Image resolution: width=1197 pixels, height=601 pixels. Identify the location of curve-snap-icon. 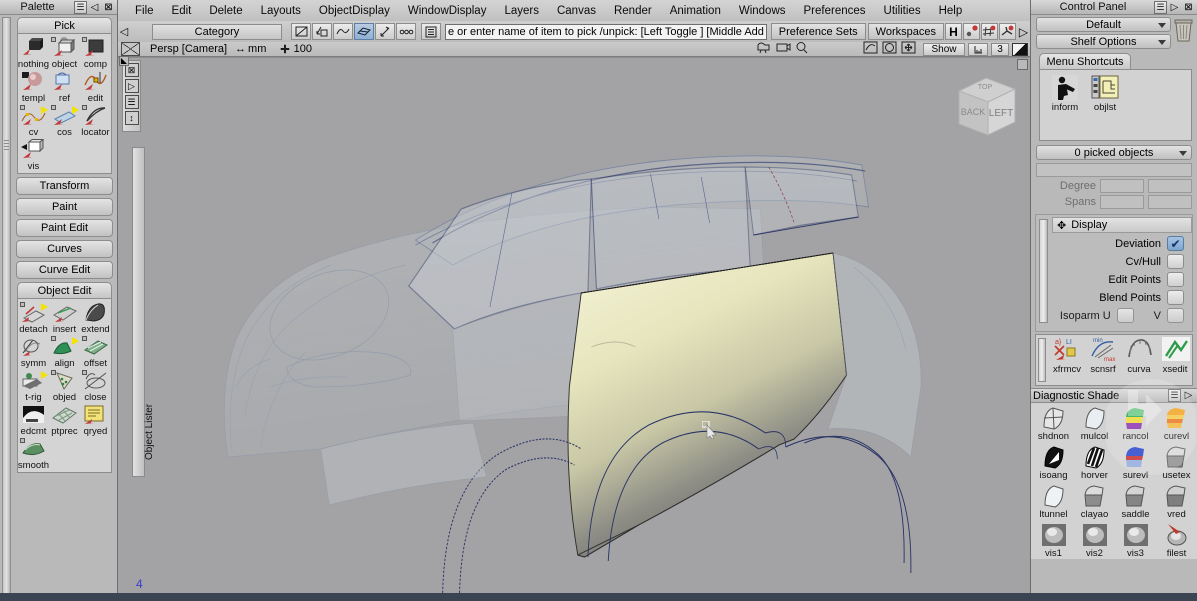
(343, 31).